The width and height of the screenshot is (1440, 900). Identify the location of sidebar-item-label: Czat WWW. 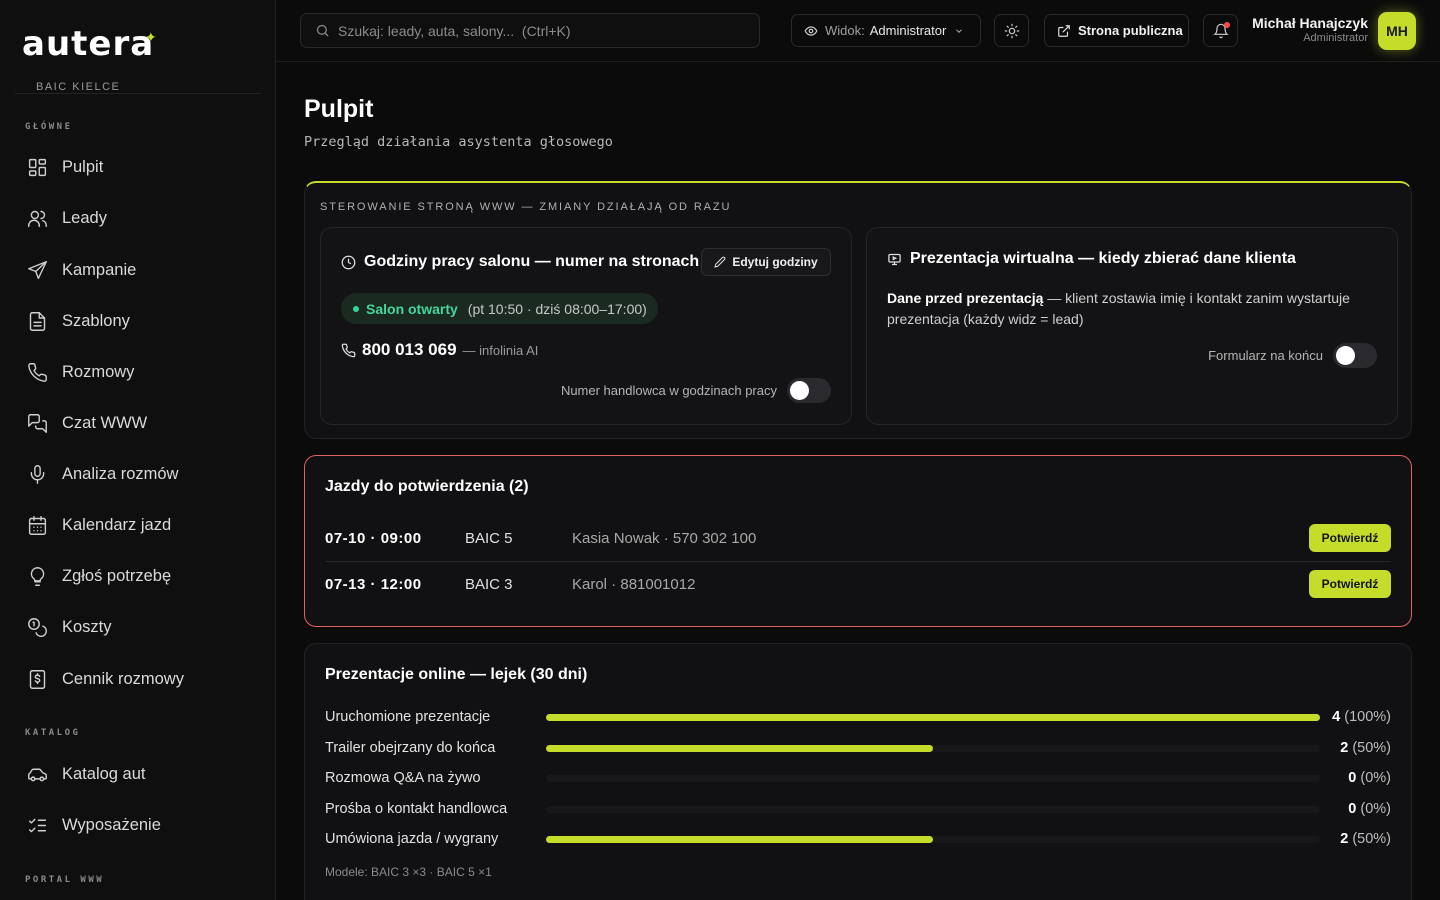
(105, 422).